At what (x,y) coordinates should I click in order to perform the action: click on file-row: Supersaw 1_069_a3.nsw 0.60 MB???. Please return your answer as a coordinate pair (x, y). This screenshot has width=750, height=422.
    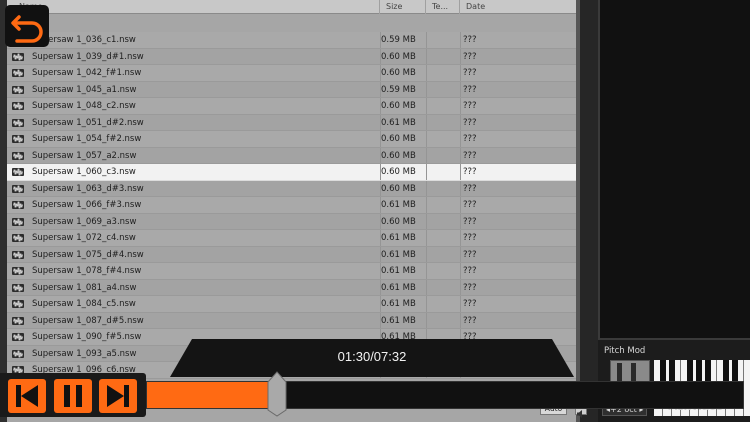
    Looking at the image, I should click on (291, 221).